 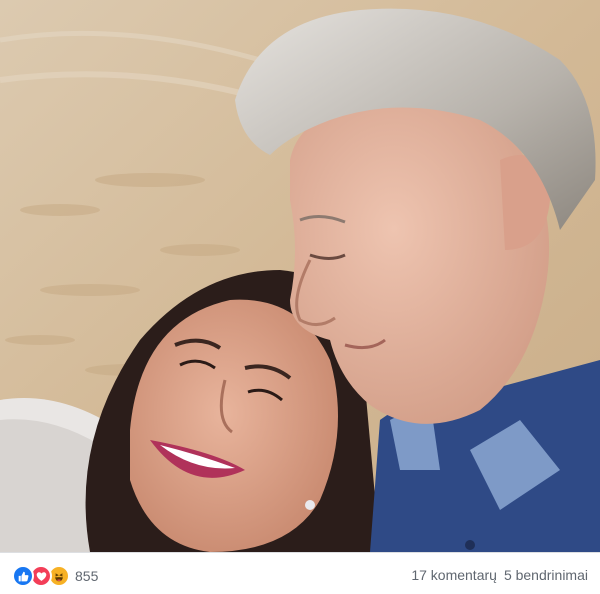 What do you see at coordinates (55, 576) in the screenshot?
I see `reactions-summary: 855` at bounding box center [55, 576].